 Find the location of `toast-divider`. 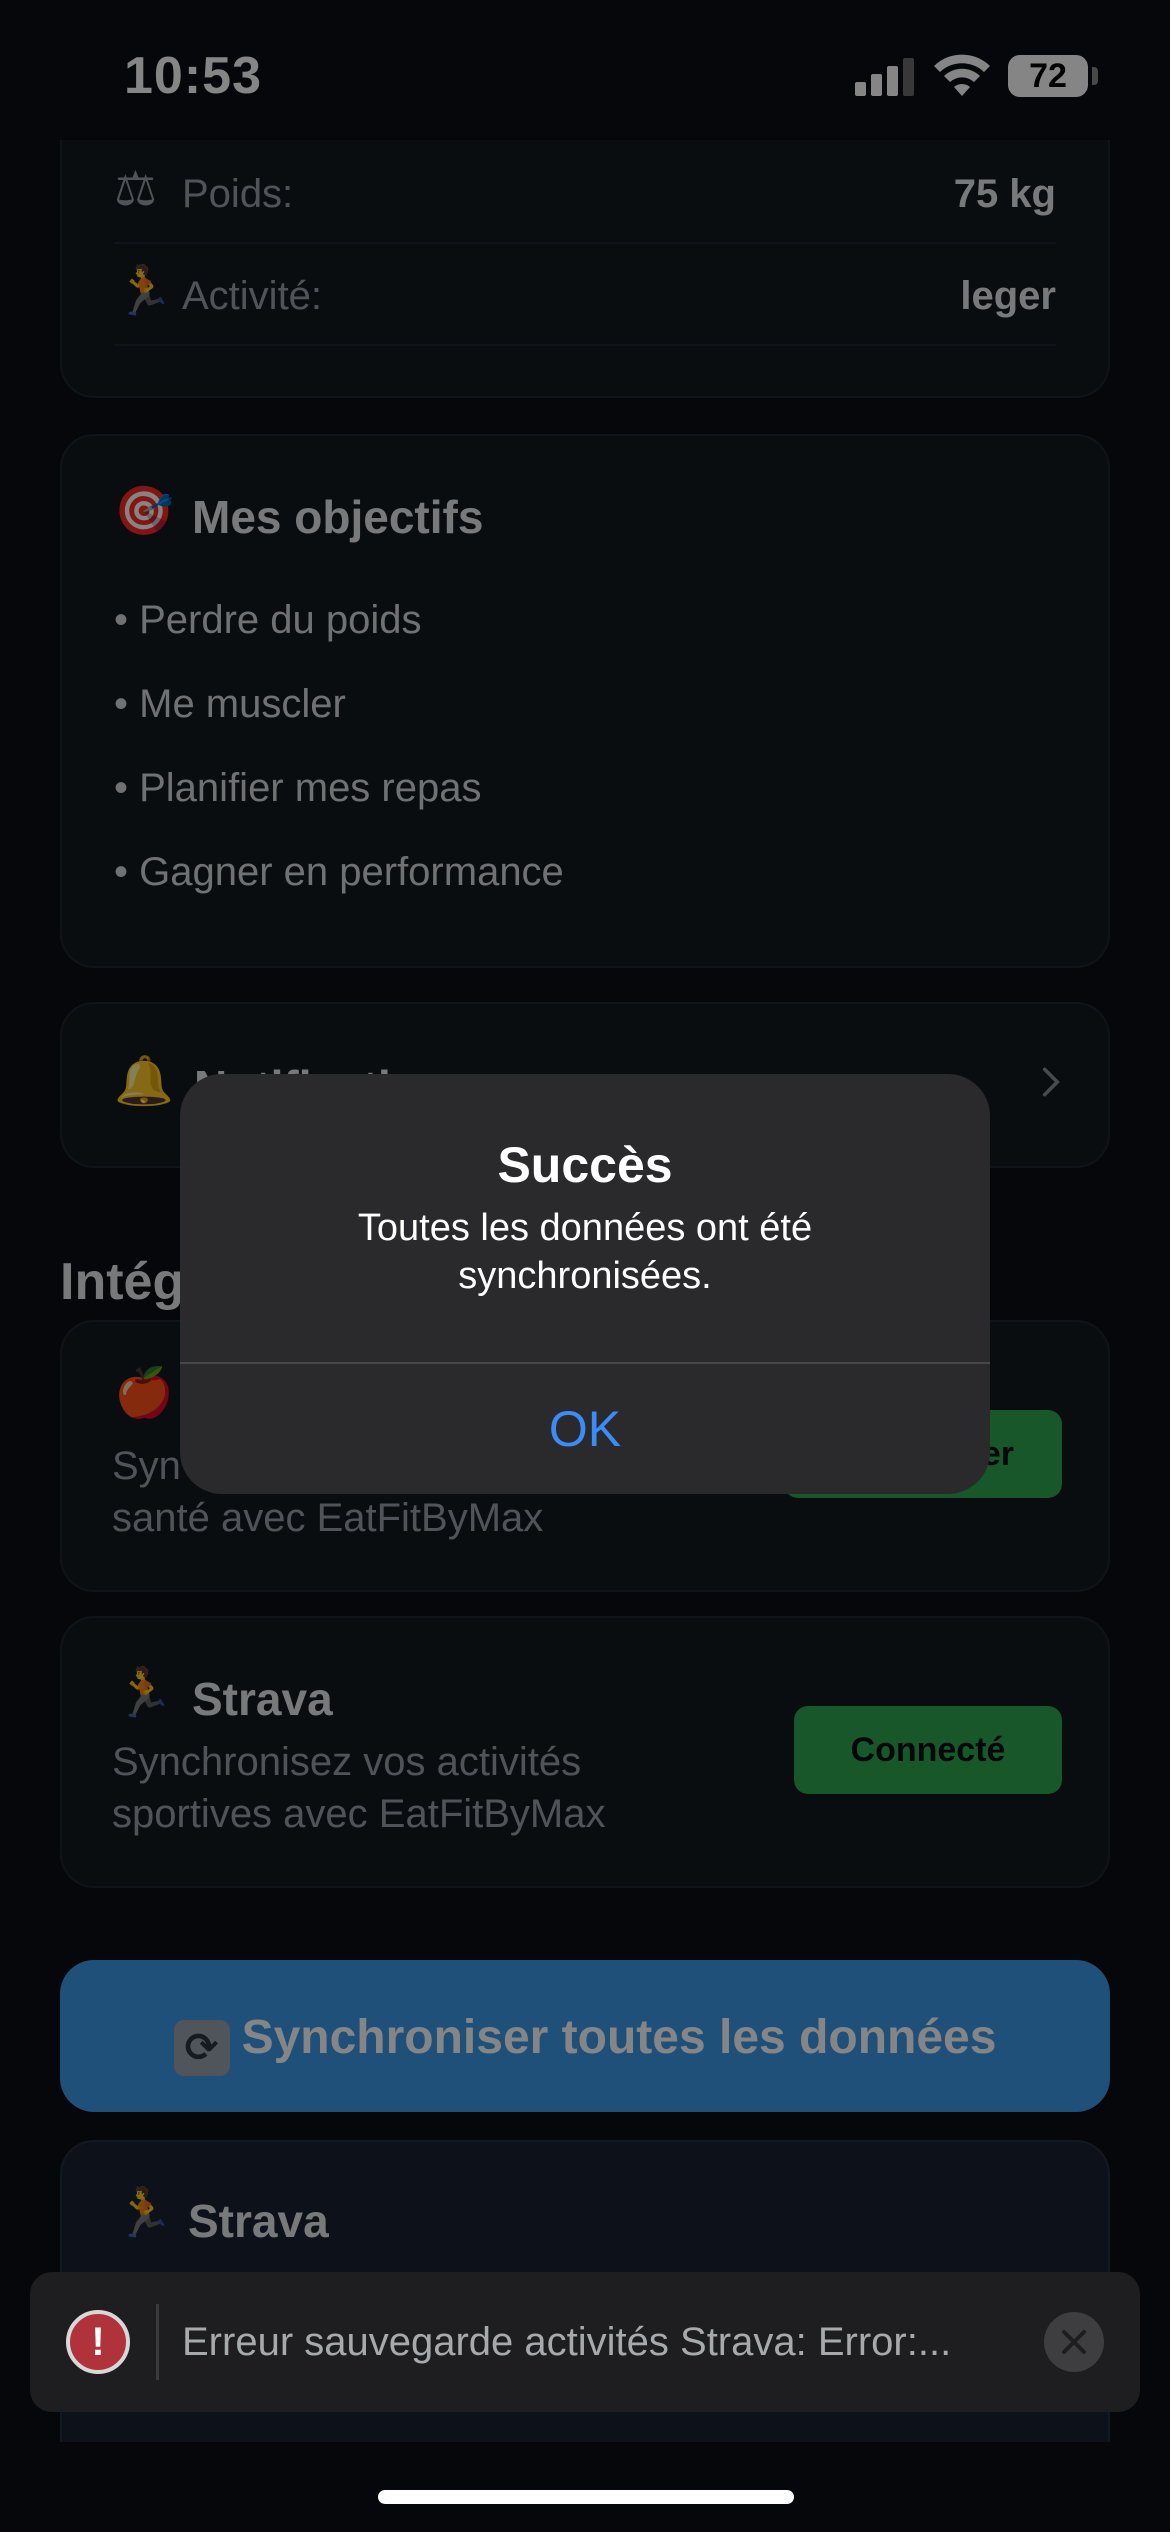

toast-divider is located at coordinates (157, 2342).